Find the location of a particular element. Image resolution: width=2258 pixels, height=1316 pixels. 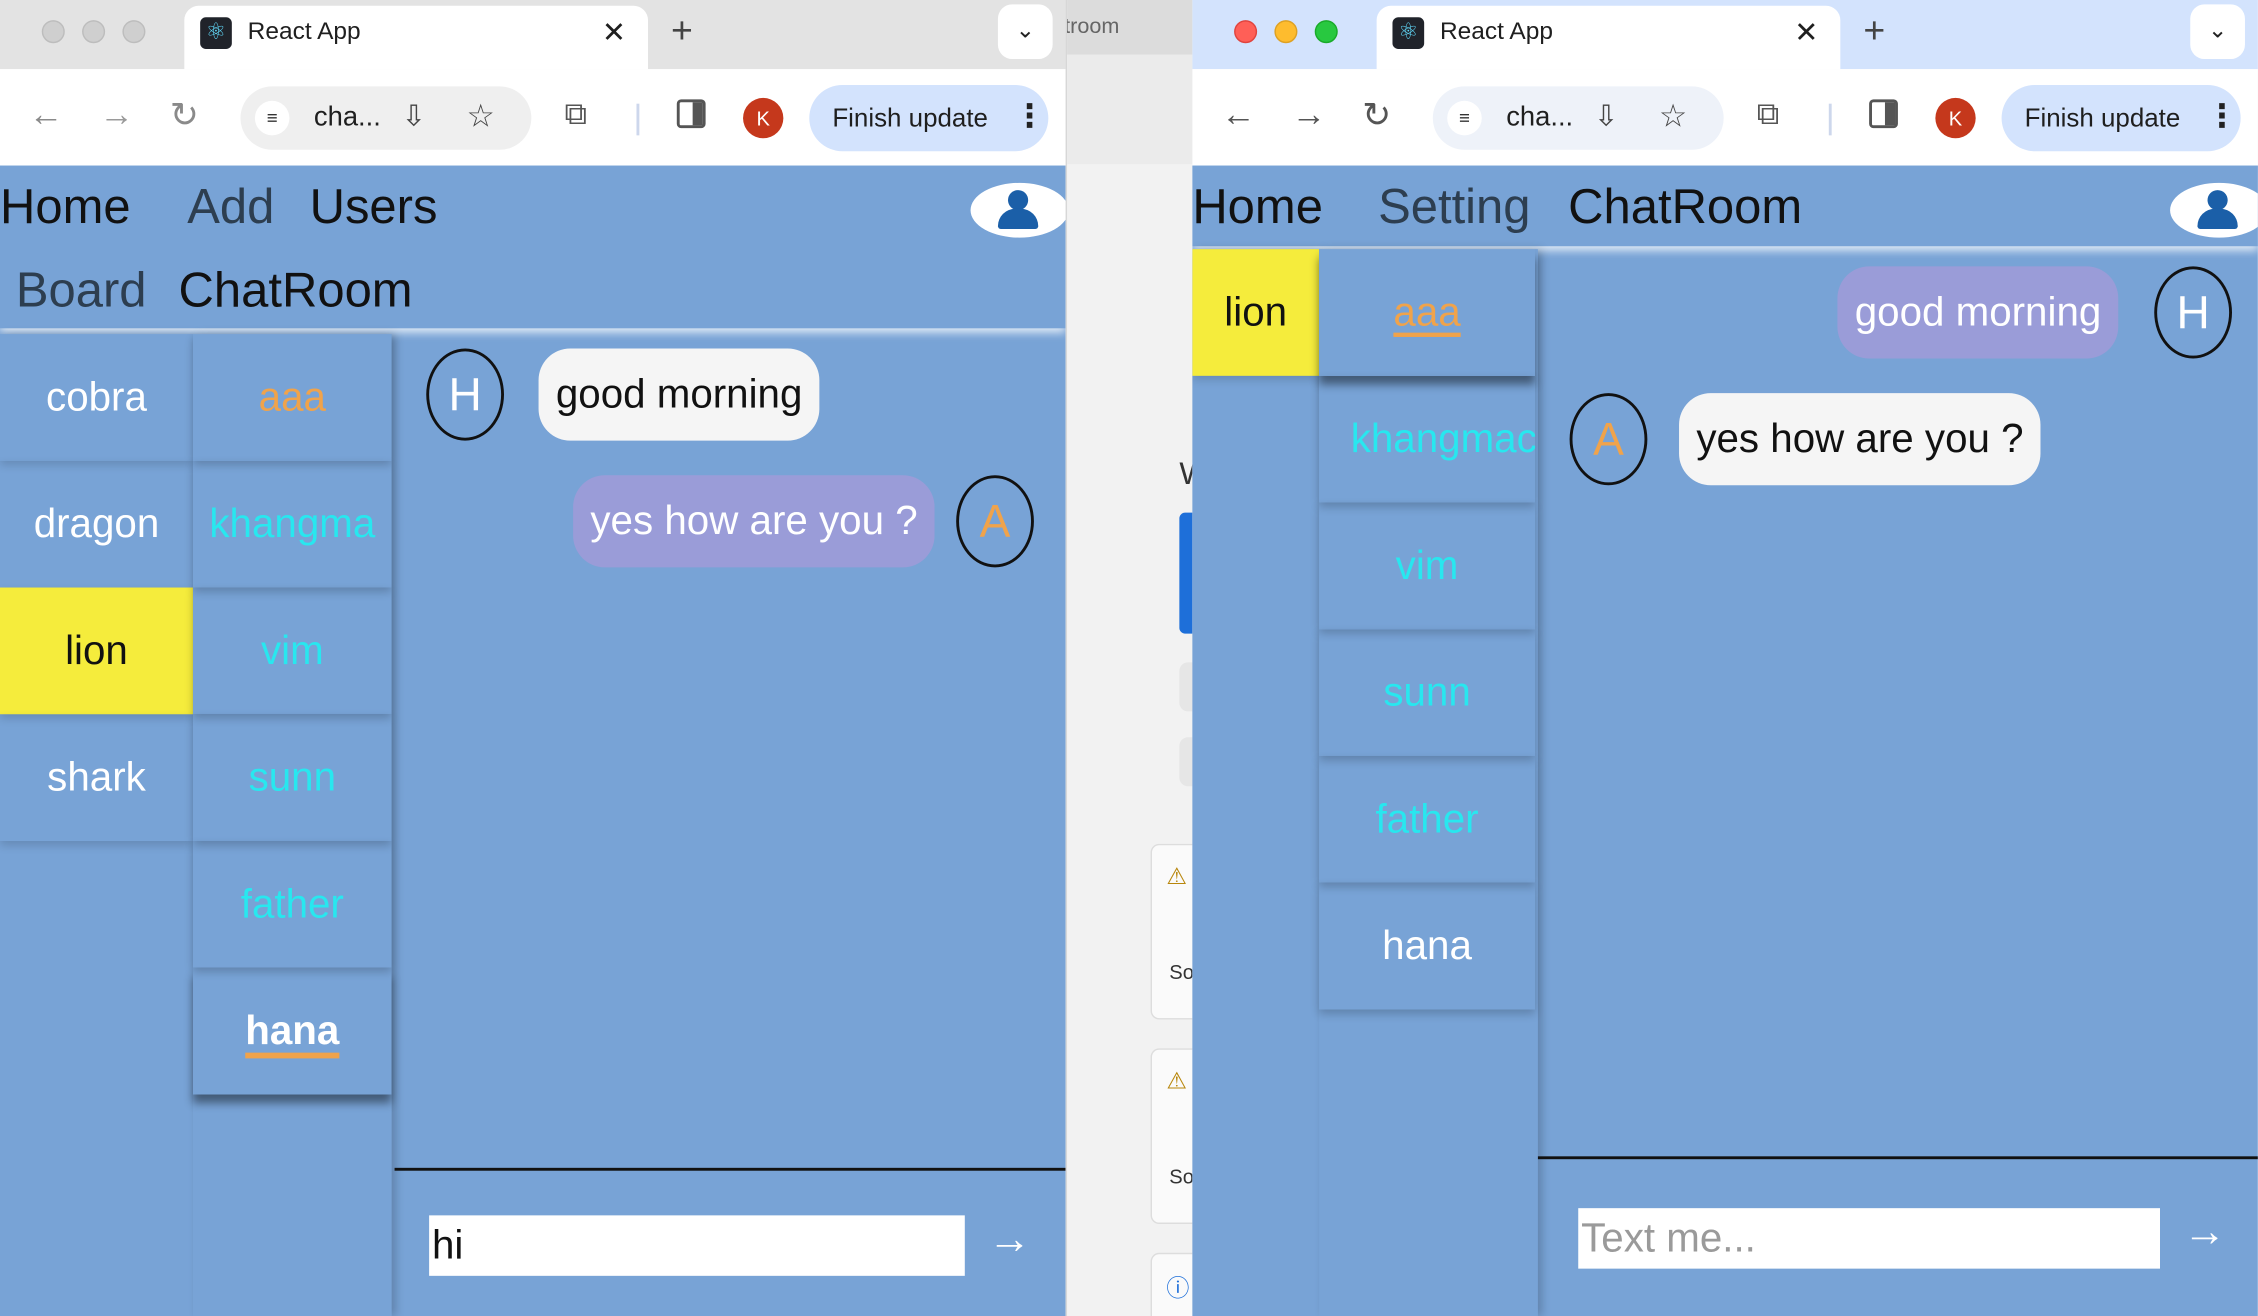

background-text: W is located at coordinates (1185, 473).